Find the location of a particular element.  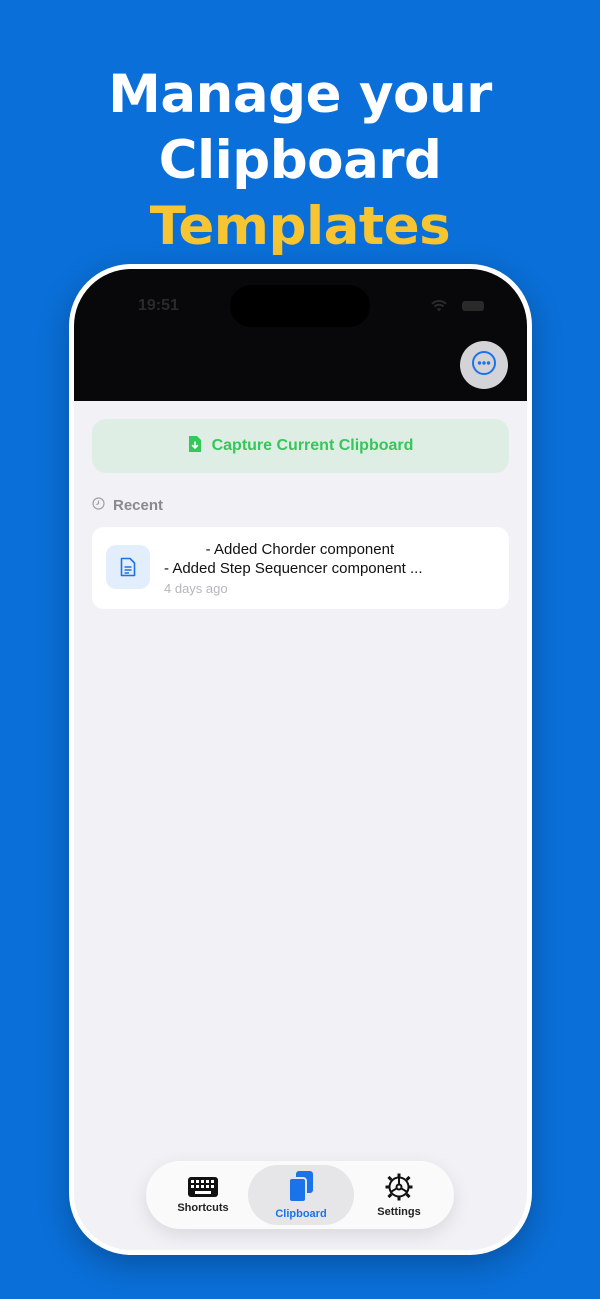

text-document-icon is located at coordinates (128, 567).